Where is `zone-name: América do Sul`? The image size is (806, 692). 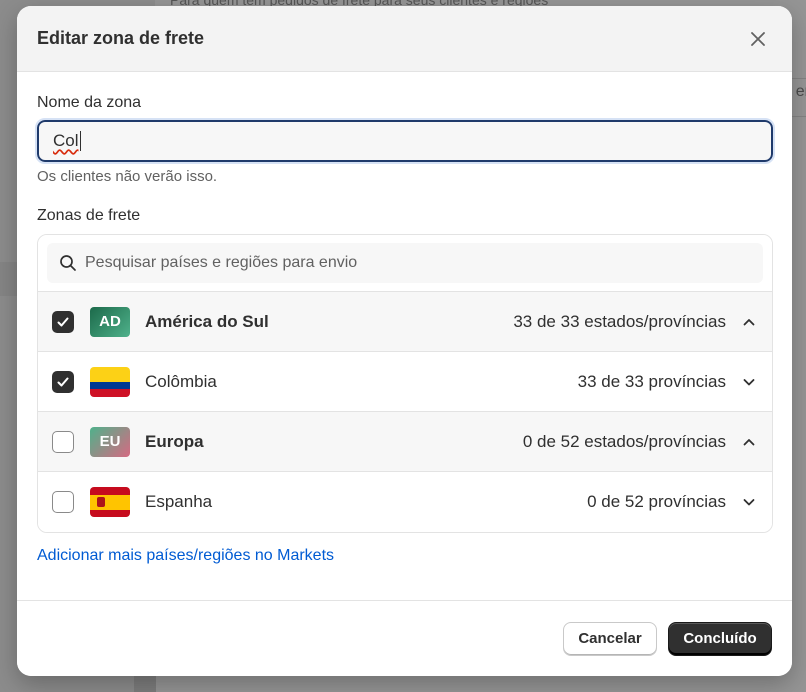
zone-name: América do Sul is located at coordinates (207, 321).